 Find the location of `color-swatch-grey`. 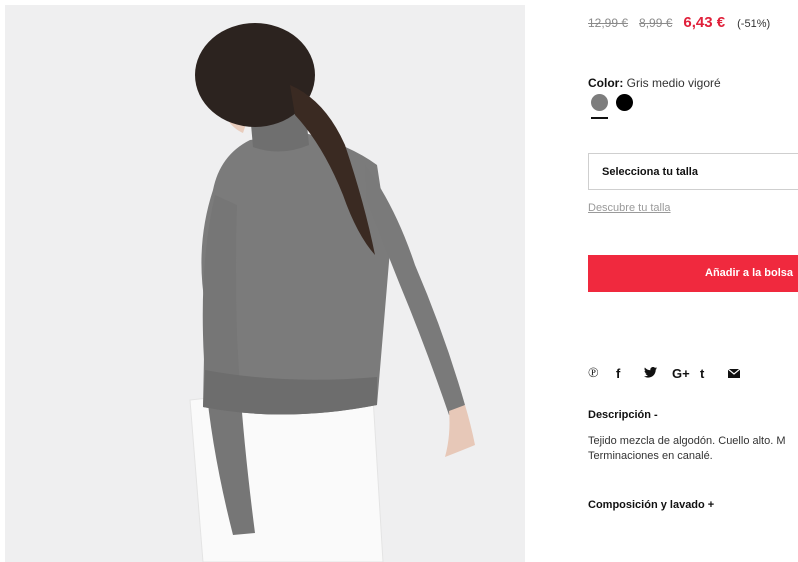

color-swatch-grey is located at coordinates (599, 102).